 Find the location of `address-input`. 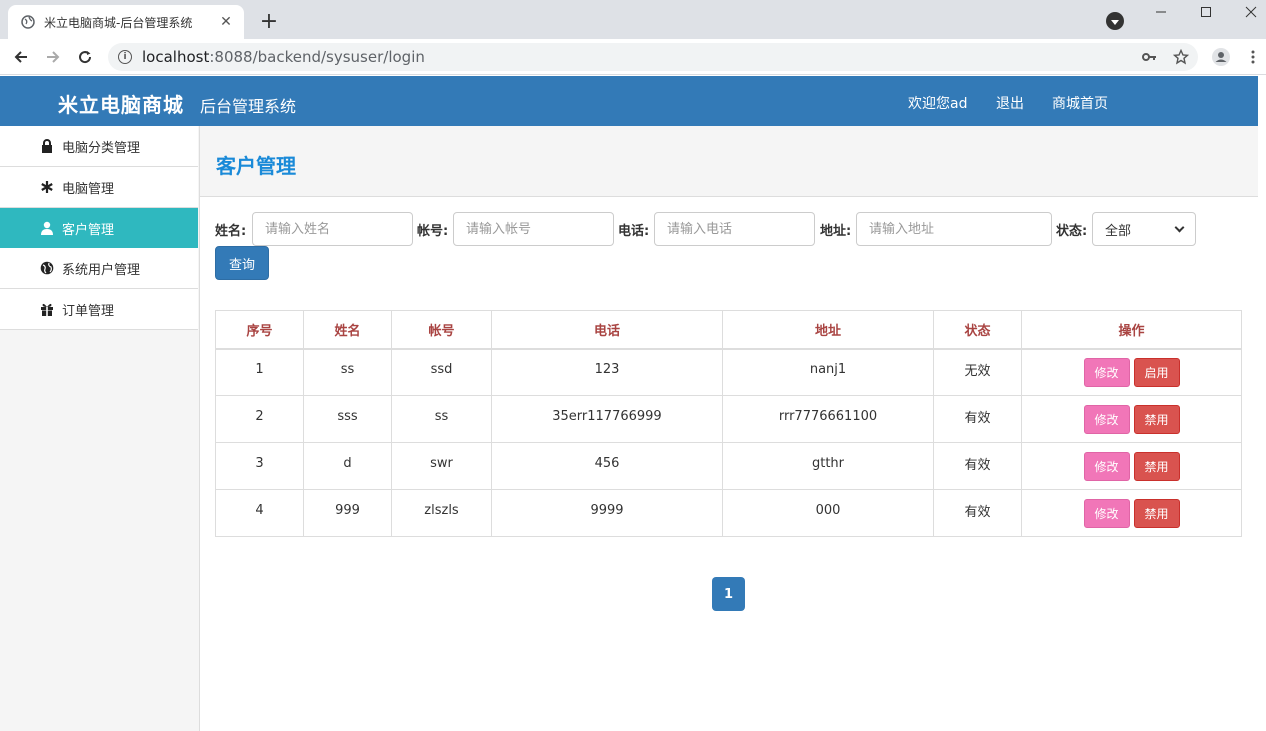

address-input is located at coordinates (954, 229).